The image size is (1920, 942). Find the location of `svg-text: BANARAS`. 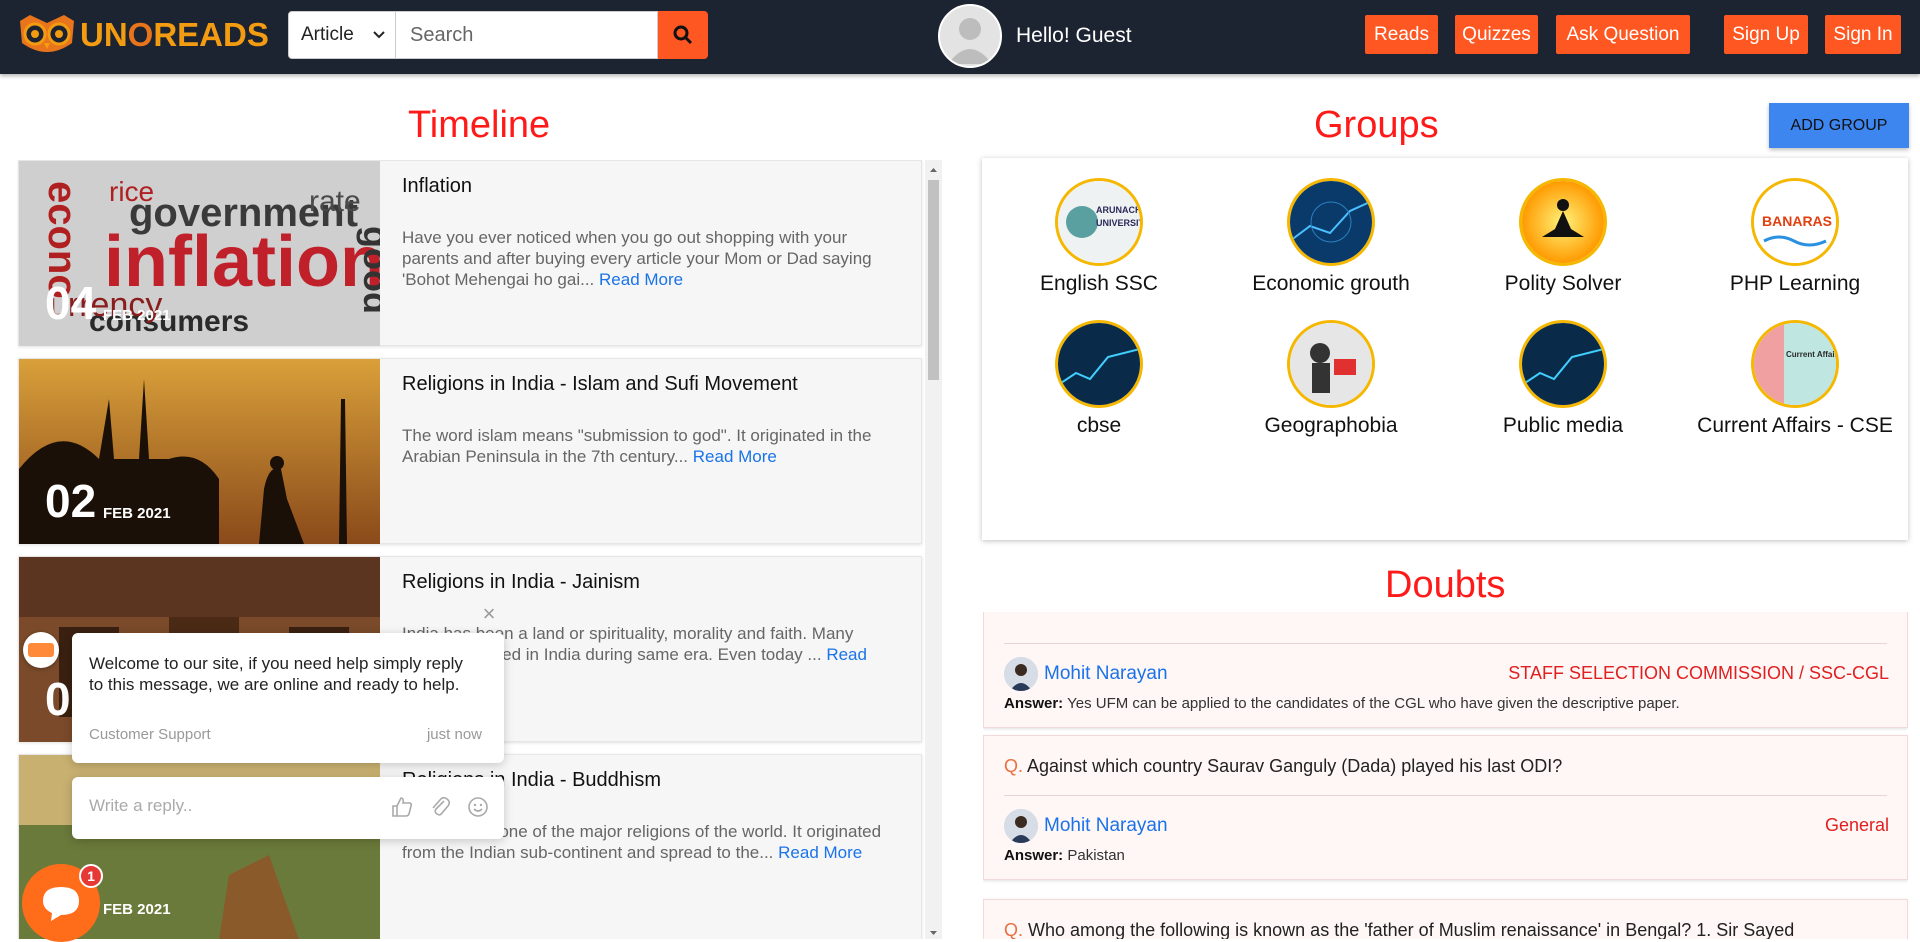

svg-text: BANARAS is located at coordinates (1797, 221).